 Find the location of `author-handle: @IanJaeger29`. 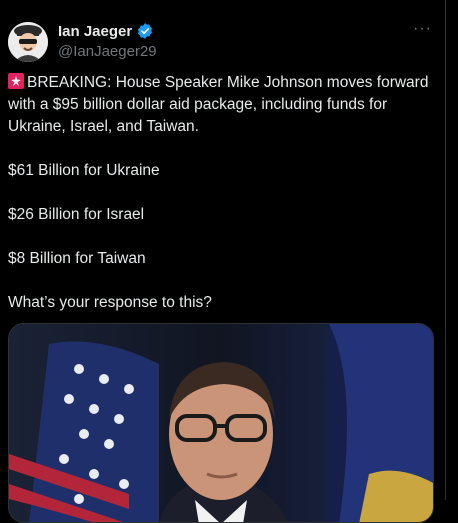

author-handle: @IanJaeger29 is located at coordinates (107, 51).